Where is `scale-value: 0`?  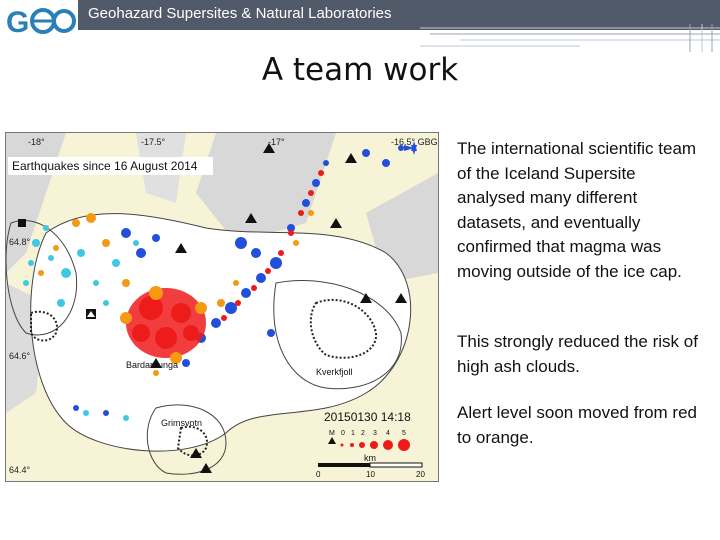 scale-value: 0 is located at coordinates (318, 474).